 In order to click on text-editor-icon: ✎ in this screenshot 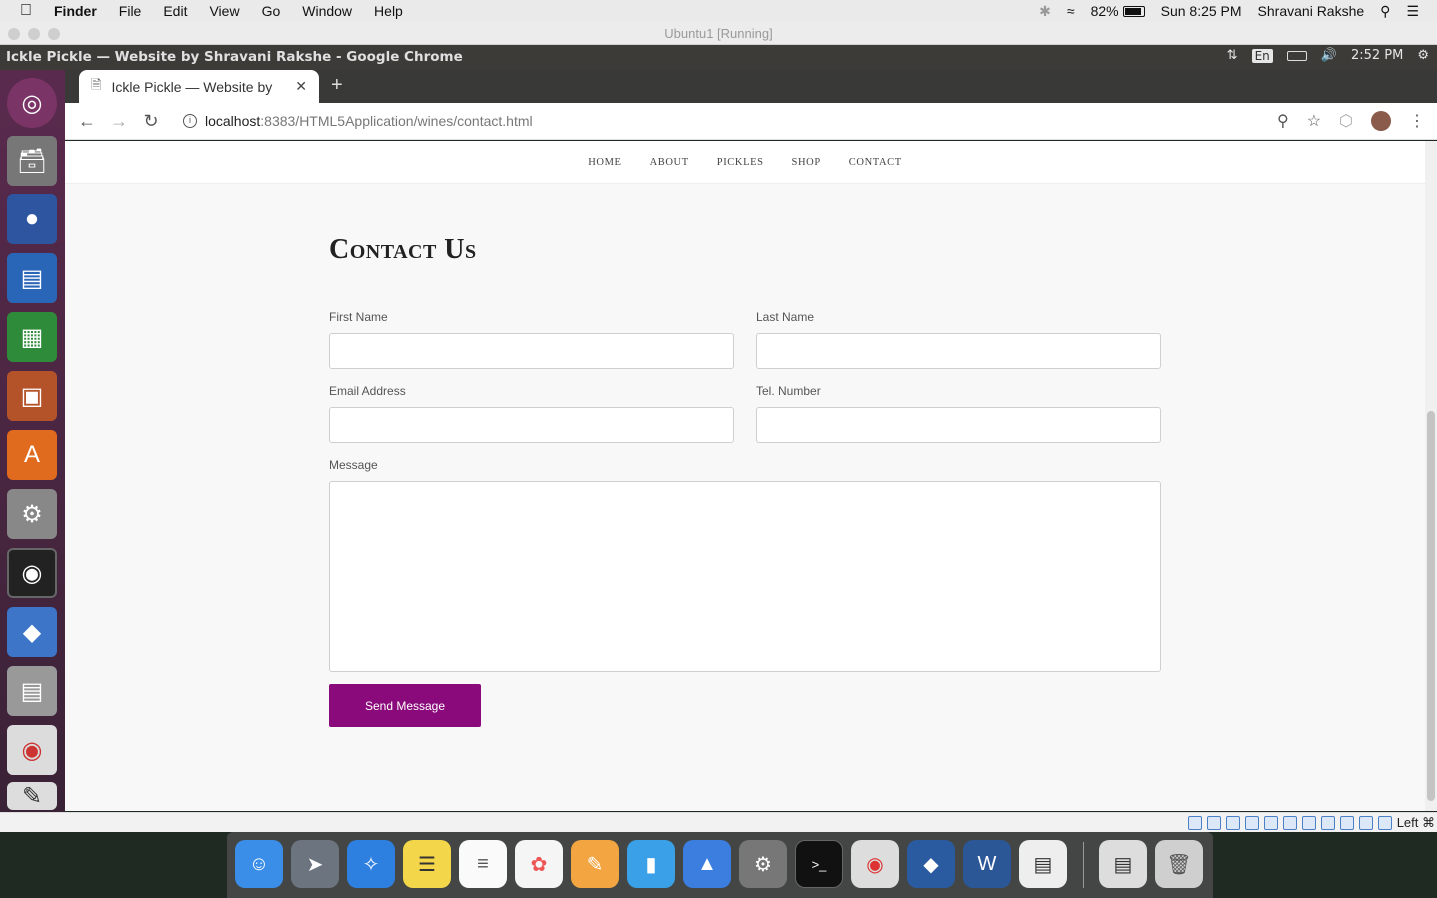, I will do `click(32, 796)`.